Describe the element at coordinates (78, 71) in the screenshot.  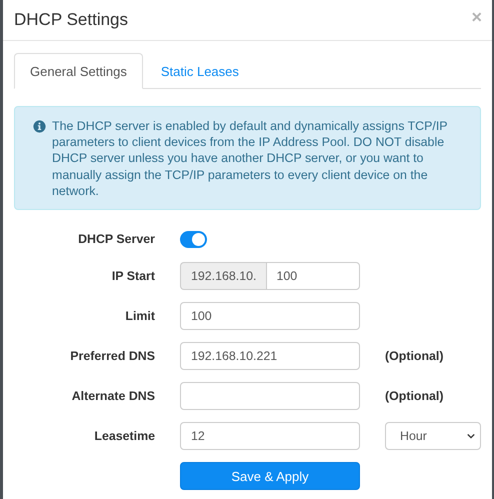
I see `tab: General Settings` at that location.